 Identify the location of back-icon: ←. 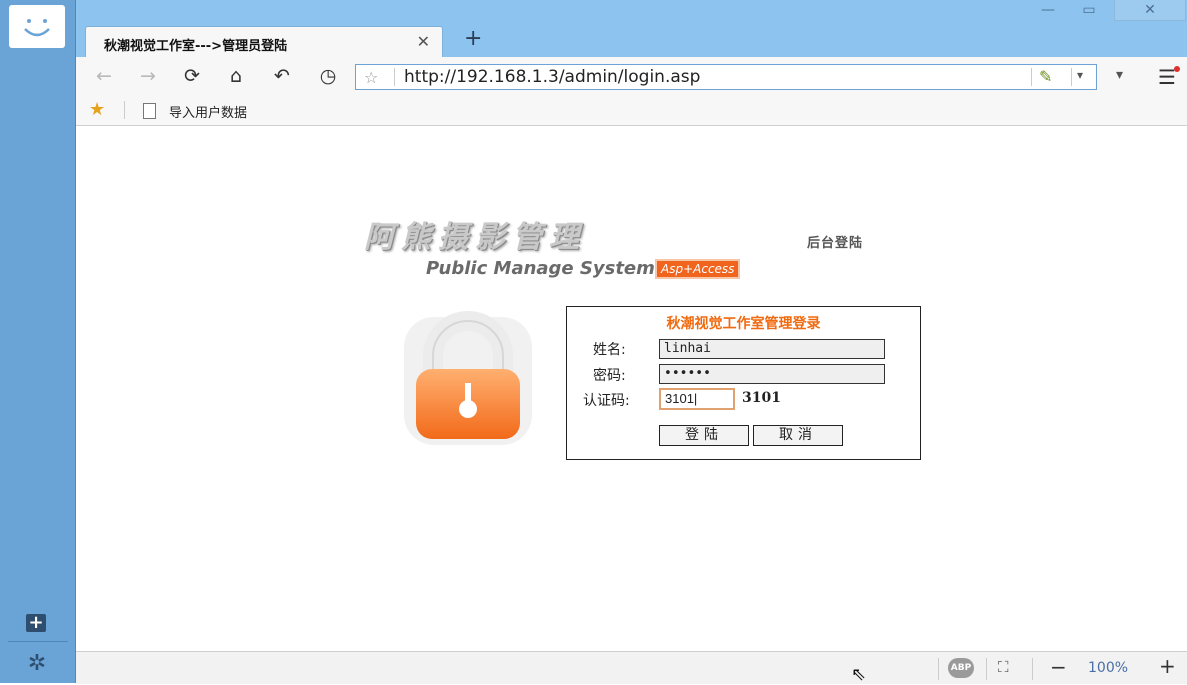
(104, 76).